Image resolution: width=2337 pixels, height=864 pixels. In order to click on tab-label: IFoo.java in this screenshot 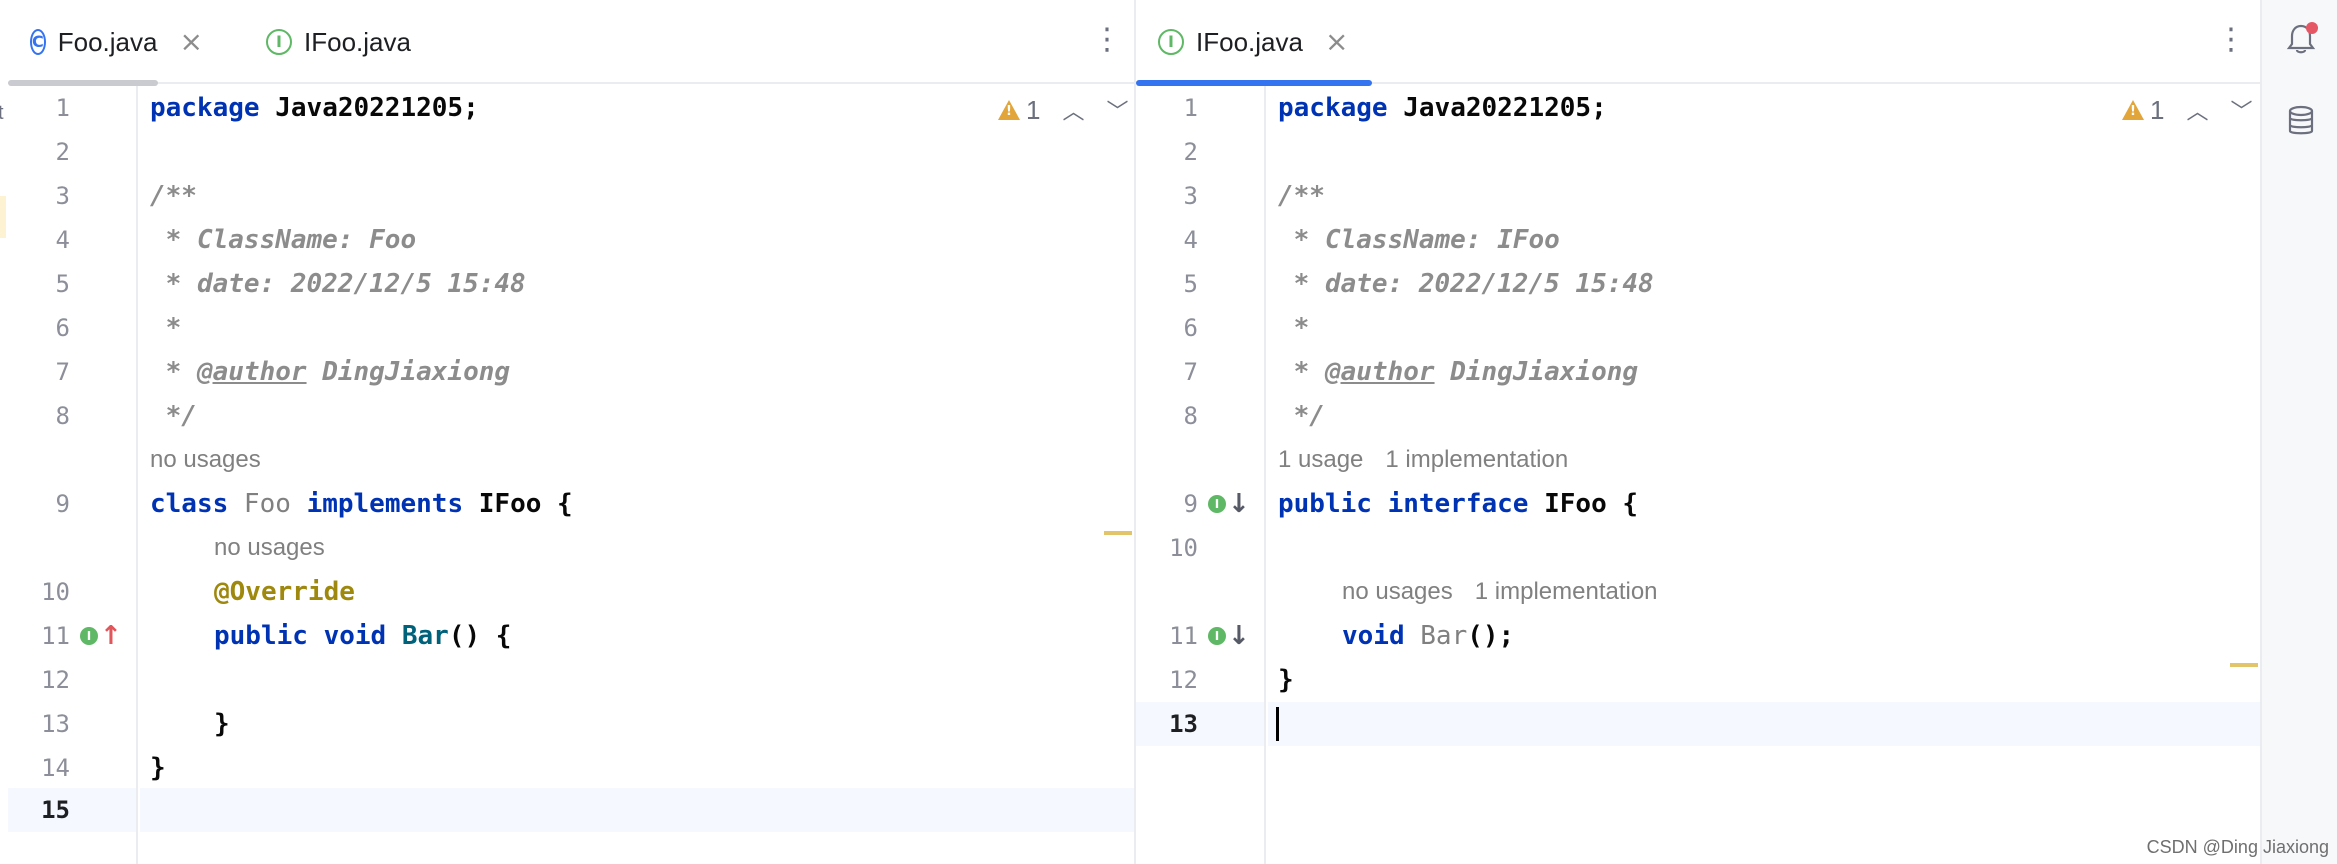, I will do `click(1249, 41)`.